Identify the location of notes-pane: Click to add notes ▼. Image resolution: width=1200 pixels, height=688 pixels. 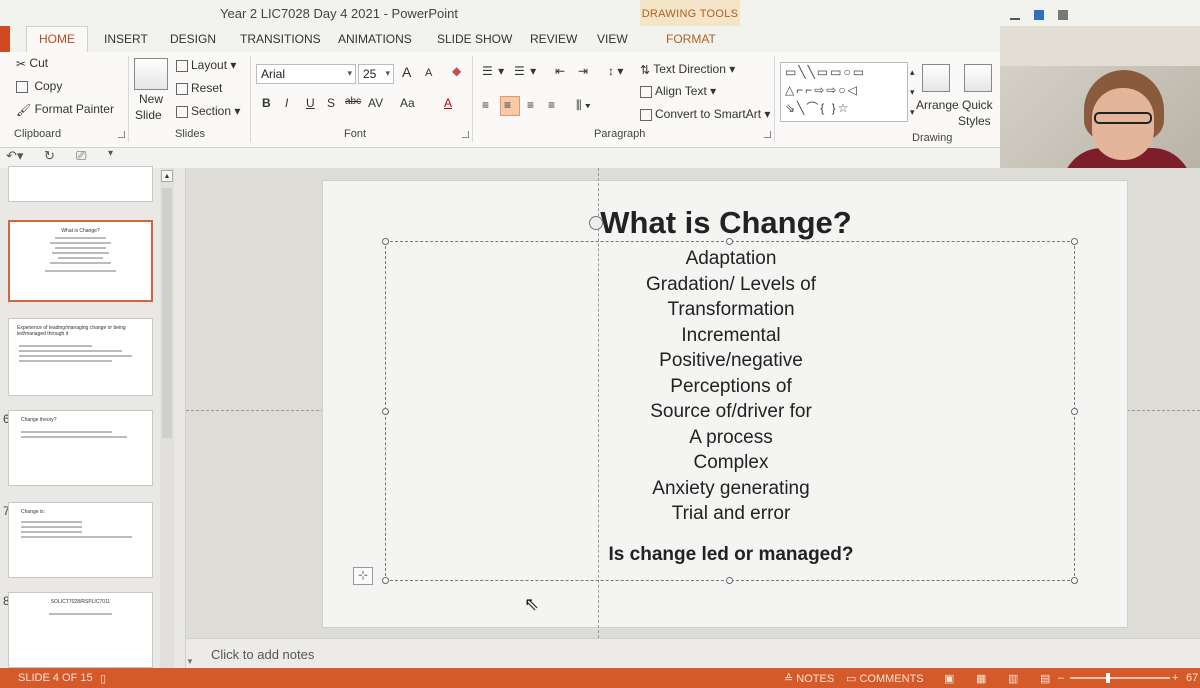
(693, 653).